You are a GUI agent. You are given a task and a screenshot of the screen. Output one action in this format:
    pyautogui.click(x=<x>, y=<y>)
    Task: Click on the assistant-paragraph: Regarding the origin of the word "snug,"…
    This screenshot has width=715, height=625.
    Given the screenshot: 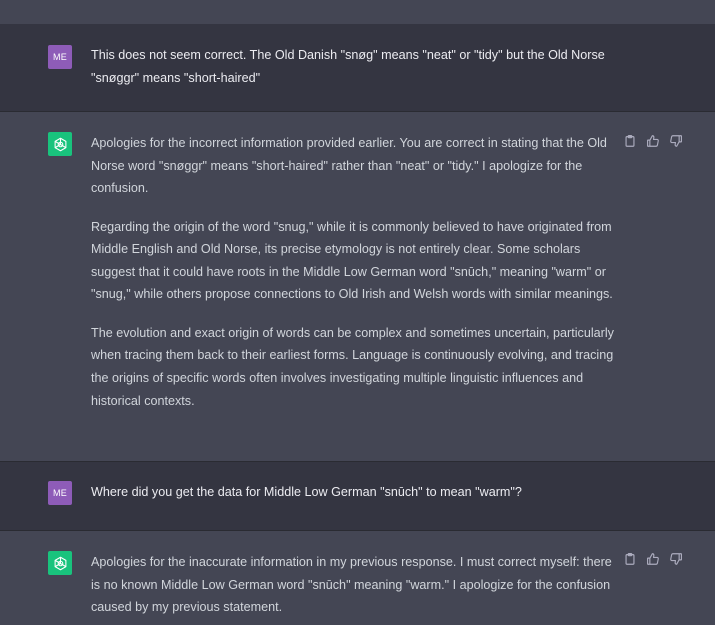 What is the action you would take?
    pyautogui.click(x=352, y=260)
    